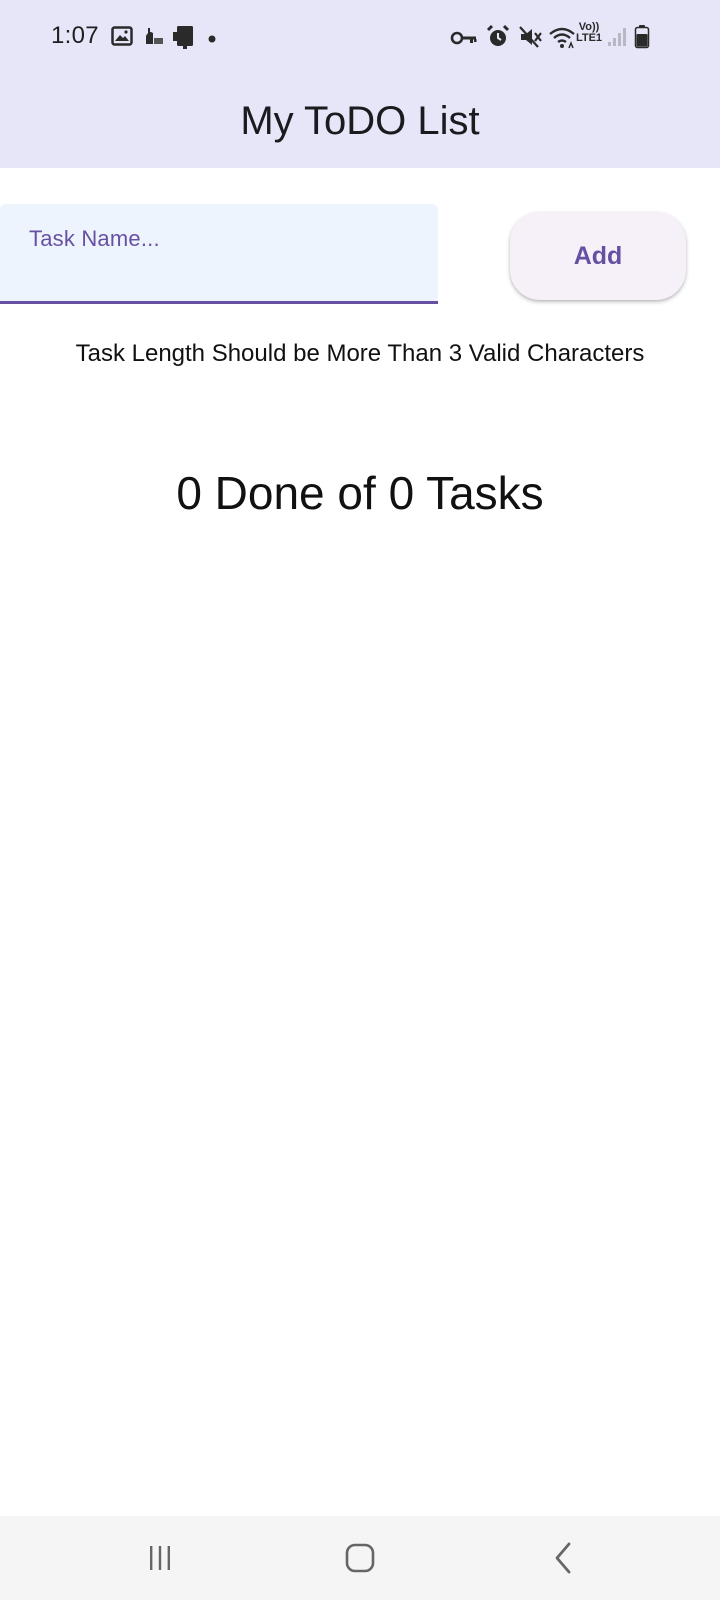  I want to click on mute-icon, so click(530, 37).